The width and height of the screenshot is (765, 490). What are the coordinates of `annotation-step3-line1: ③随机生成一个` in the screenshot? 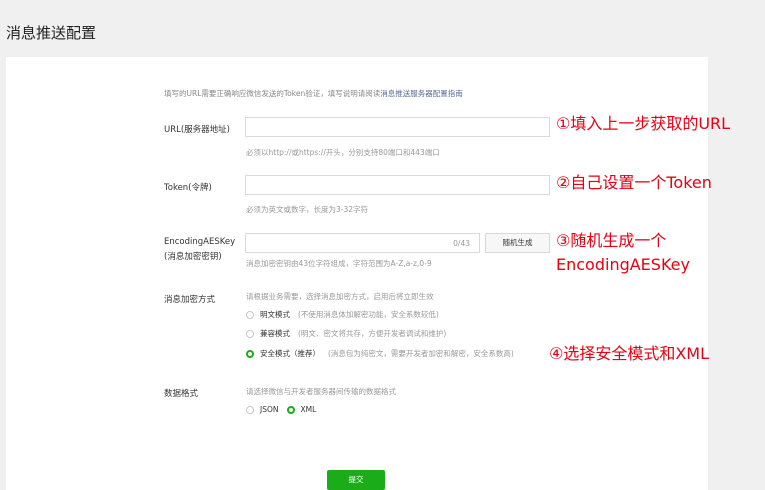 It's located at (611, 240).